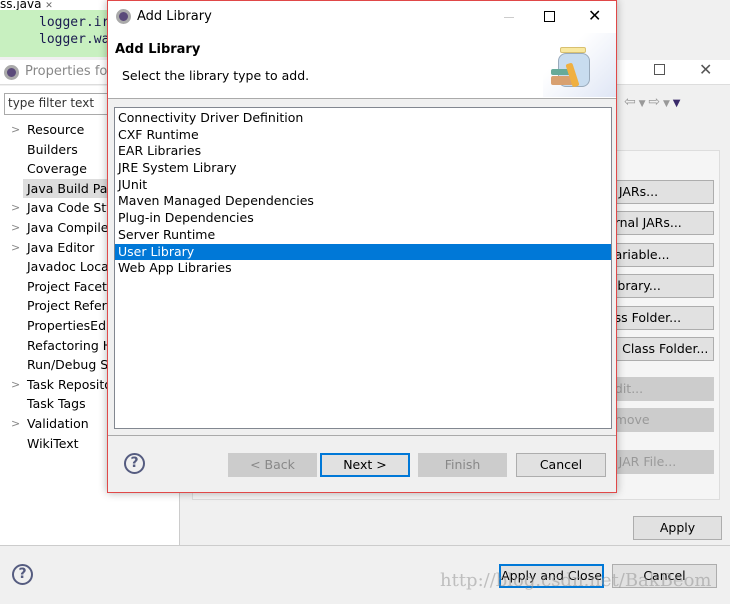 This screenshot has width=730, height=604. Describe the element at coordinates (362, 17) in the screenshot. I see `dialog-title-bar: Add Library ✕` at that location.